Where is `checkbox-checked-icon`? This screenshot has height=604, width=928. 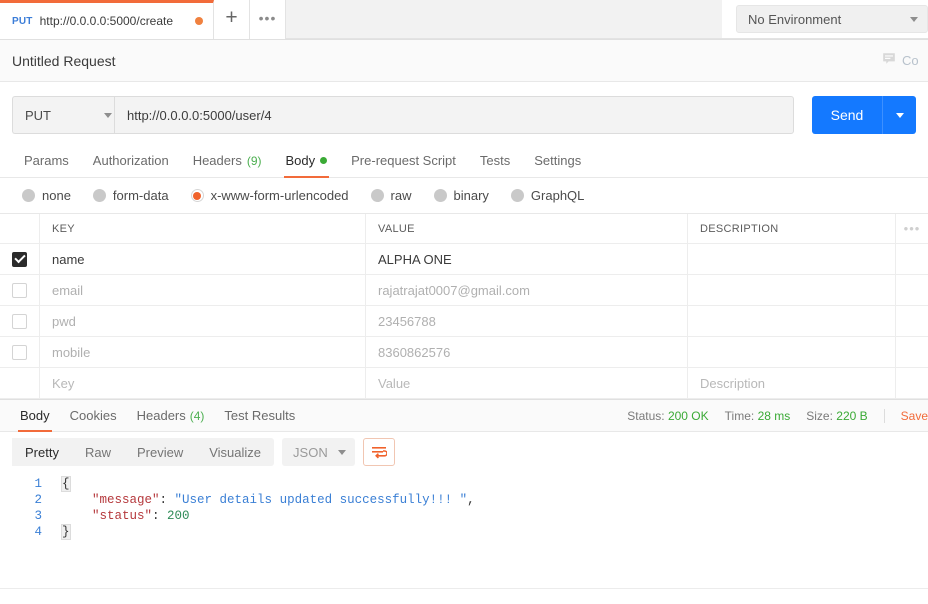
checkbox-checked-icon is located at coordinates (19, 259).